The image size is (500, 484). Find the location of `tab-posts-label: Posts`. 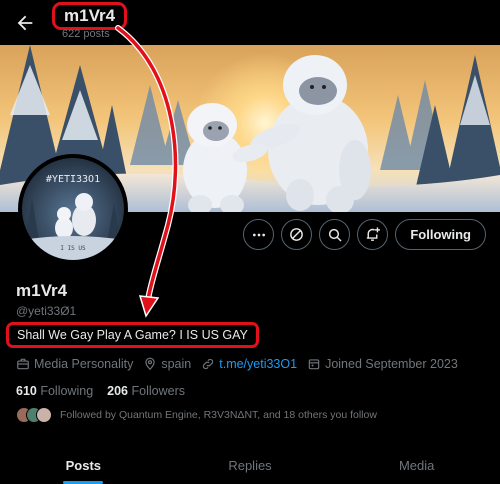

tab-posts-label: Posts is located at coordinates (83, 465).